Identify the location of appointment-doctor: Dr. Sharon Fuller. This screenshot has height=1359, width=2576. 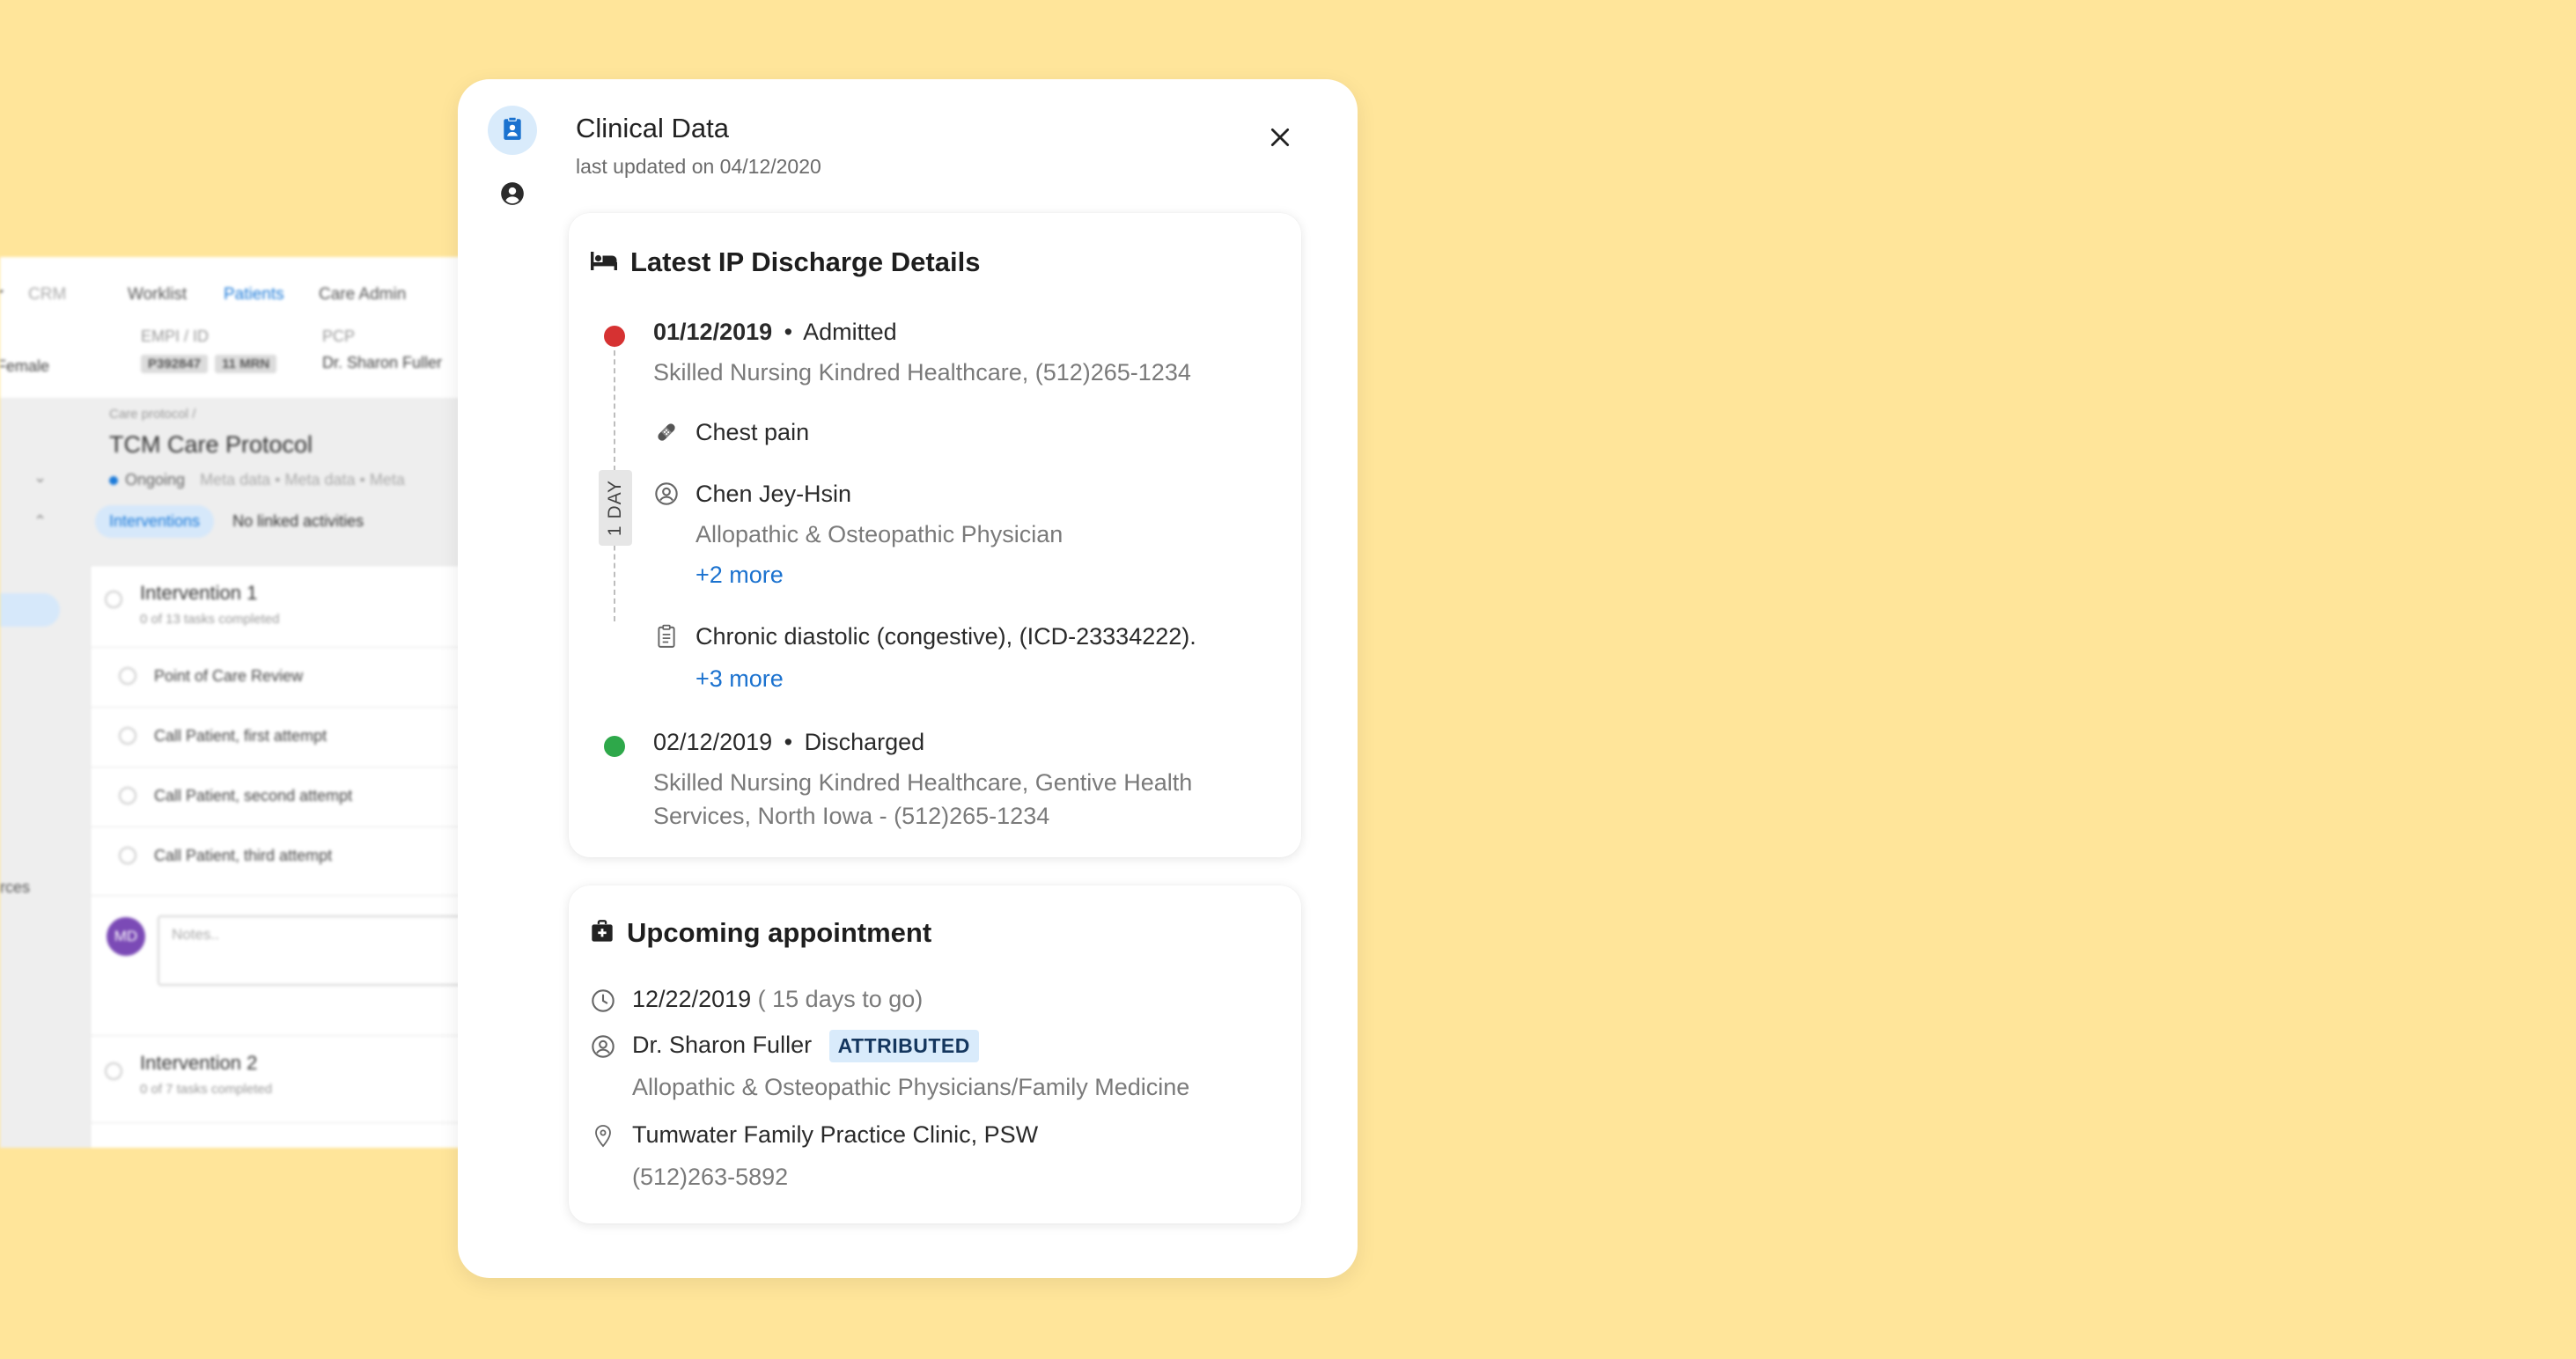
(723, 1045).